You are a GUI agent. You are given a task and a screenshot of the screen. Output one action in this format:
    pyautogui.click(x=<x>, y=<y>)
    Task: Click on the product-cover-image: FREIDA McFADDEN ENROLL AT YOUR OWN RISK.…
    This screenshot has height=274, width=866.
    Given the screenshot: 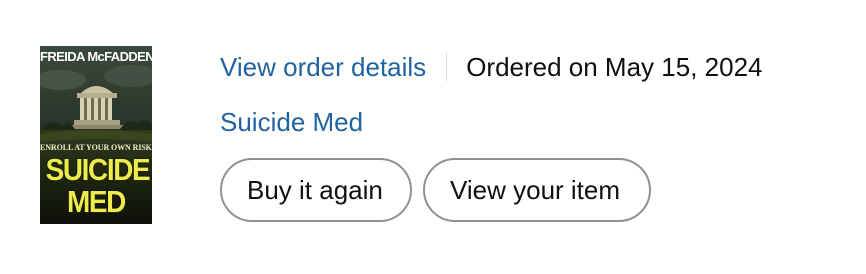 What is the action you would take?
    pyautogui.click(x=96, y=135)
    